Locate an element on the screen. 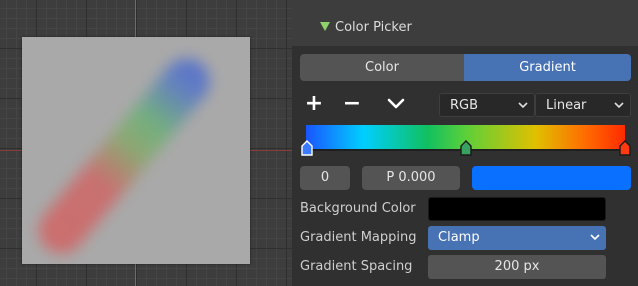 This screenshot has width=638, height=286. panel-title: Color Picker is located at coordinates (373, 27).